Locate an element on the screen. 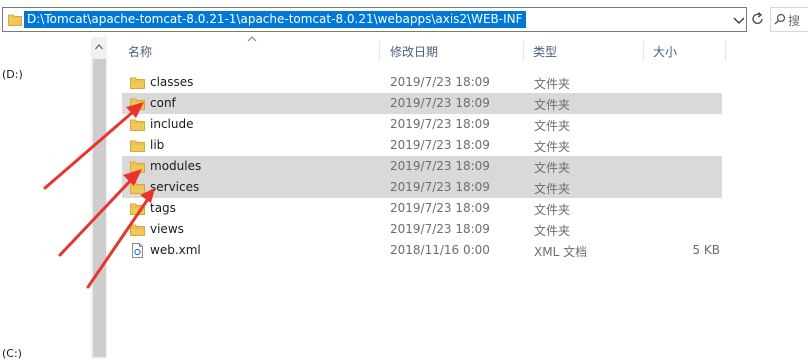  xml-file-icon is located at coordinates (137, 250).